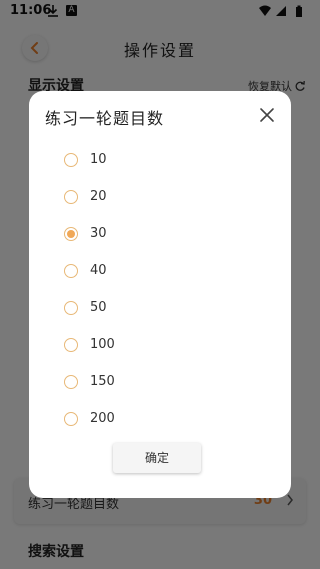  What do you see at coordinates (98, 307) in the screenshot?
I see `option-label: 50` at bounding box center [98, 307].